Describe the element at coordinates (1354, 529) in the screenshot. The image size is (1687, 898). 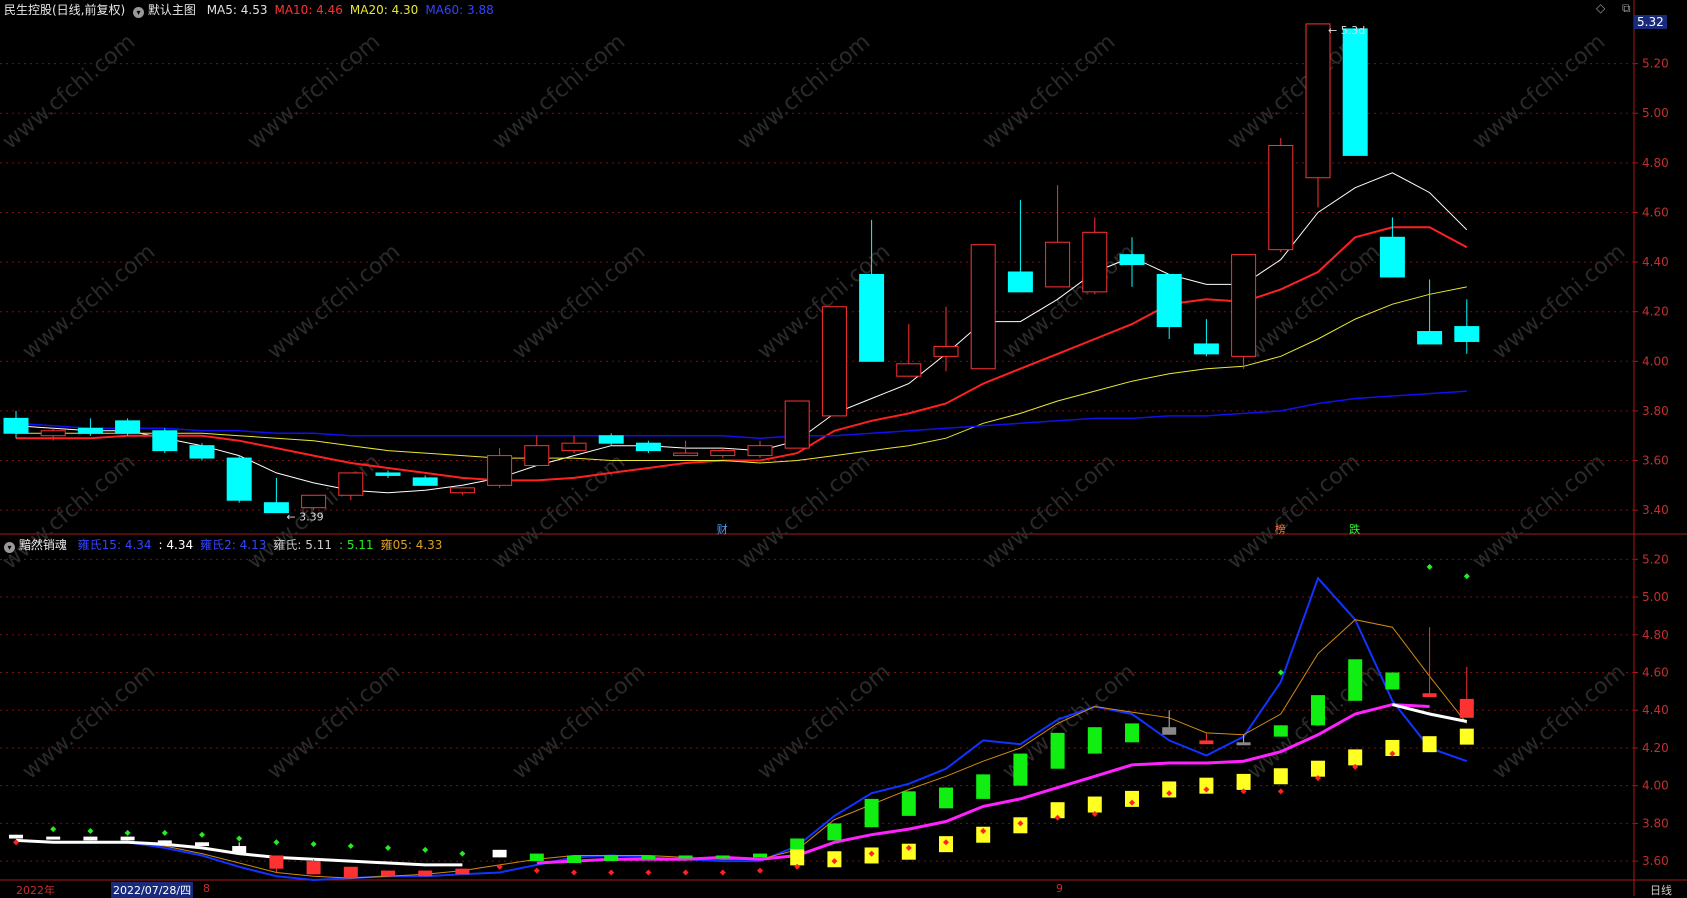
I see `event-mark-drop: 跌` at that location.